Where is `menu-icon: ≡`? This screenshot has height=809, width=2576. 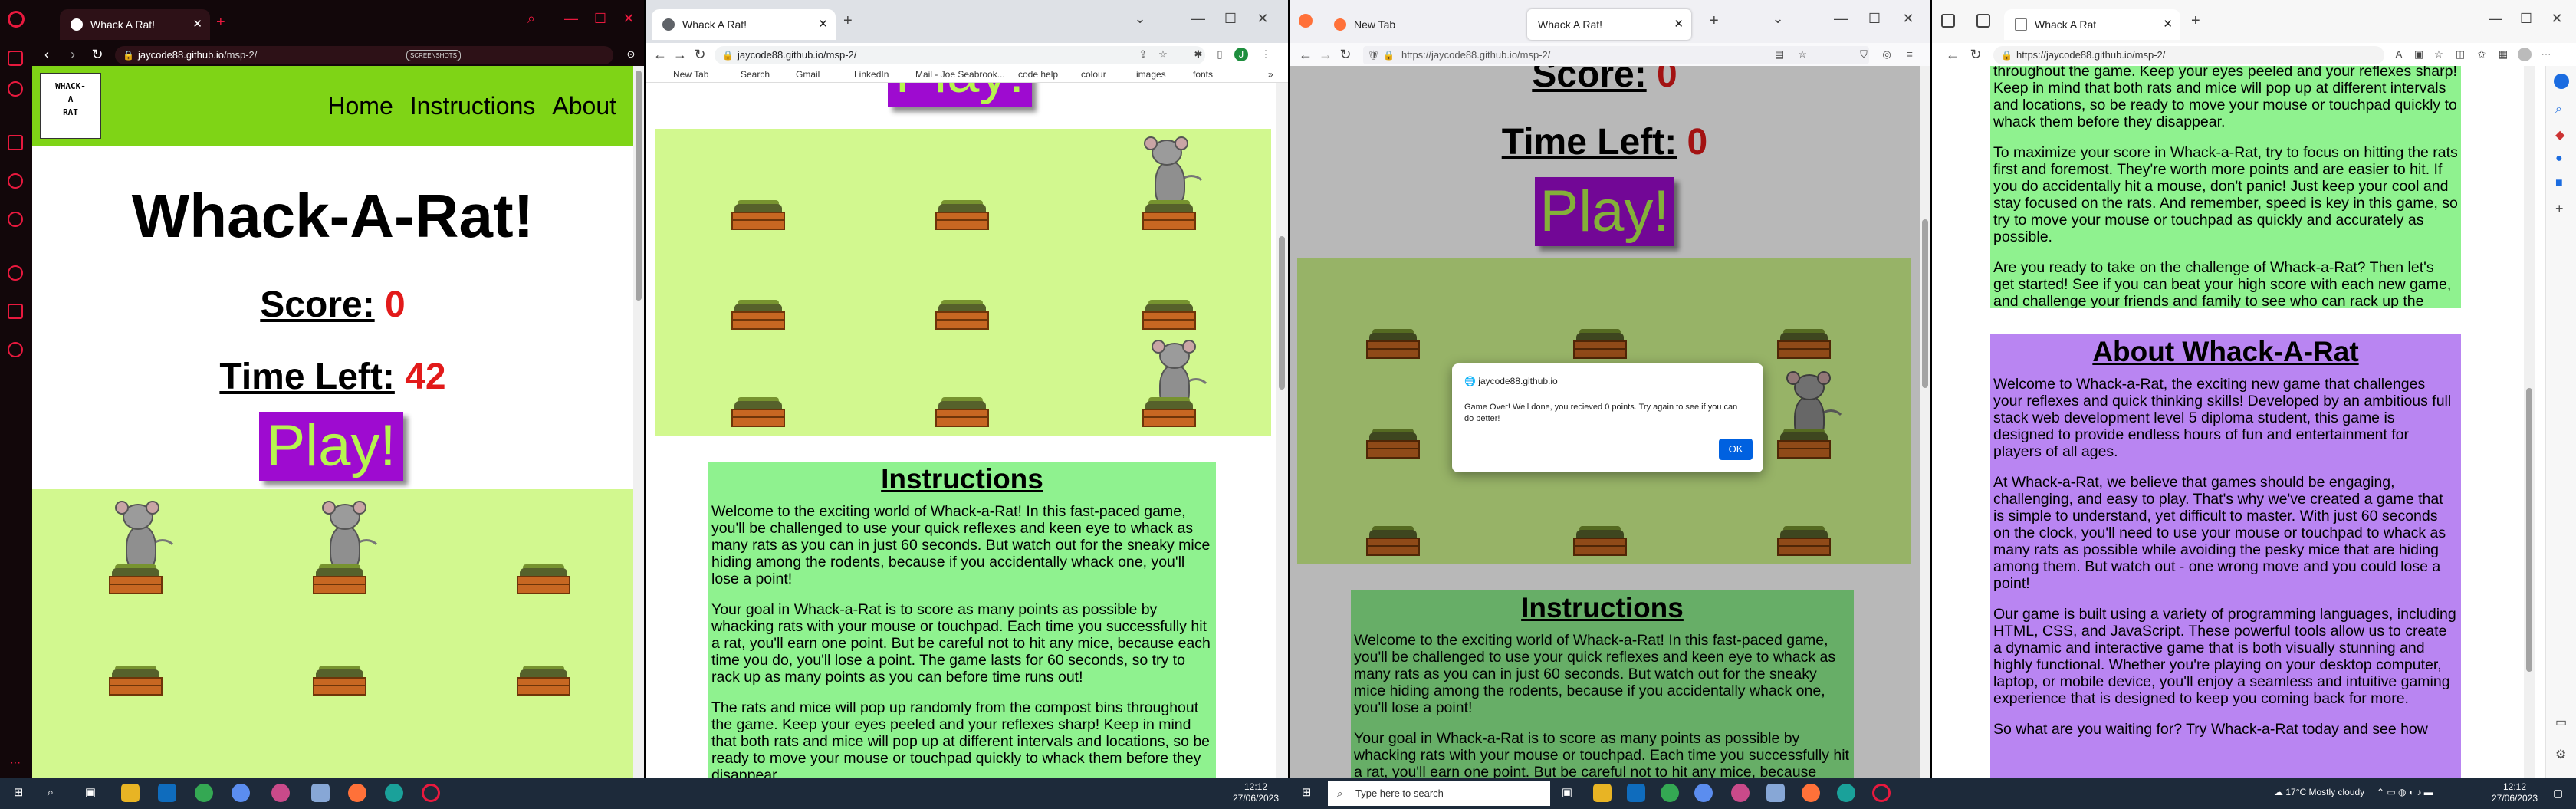 menu-icon: ≡ is located at coordinates (1910, 55).